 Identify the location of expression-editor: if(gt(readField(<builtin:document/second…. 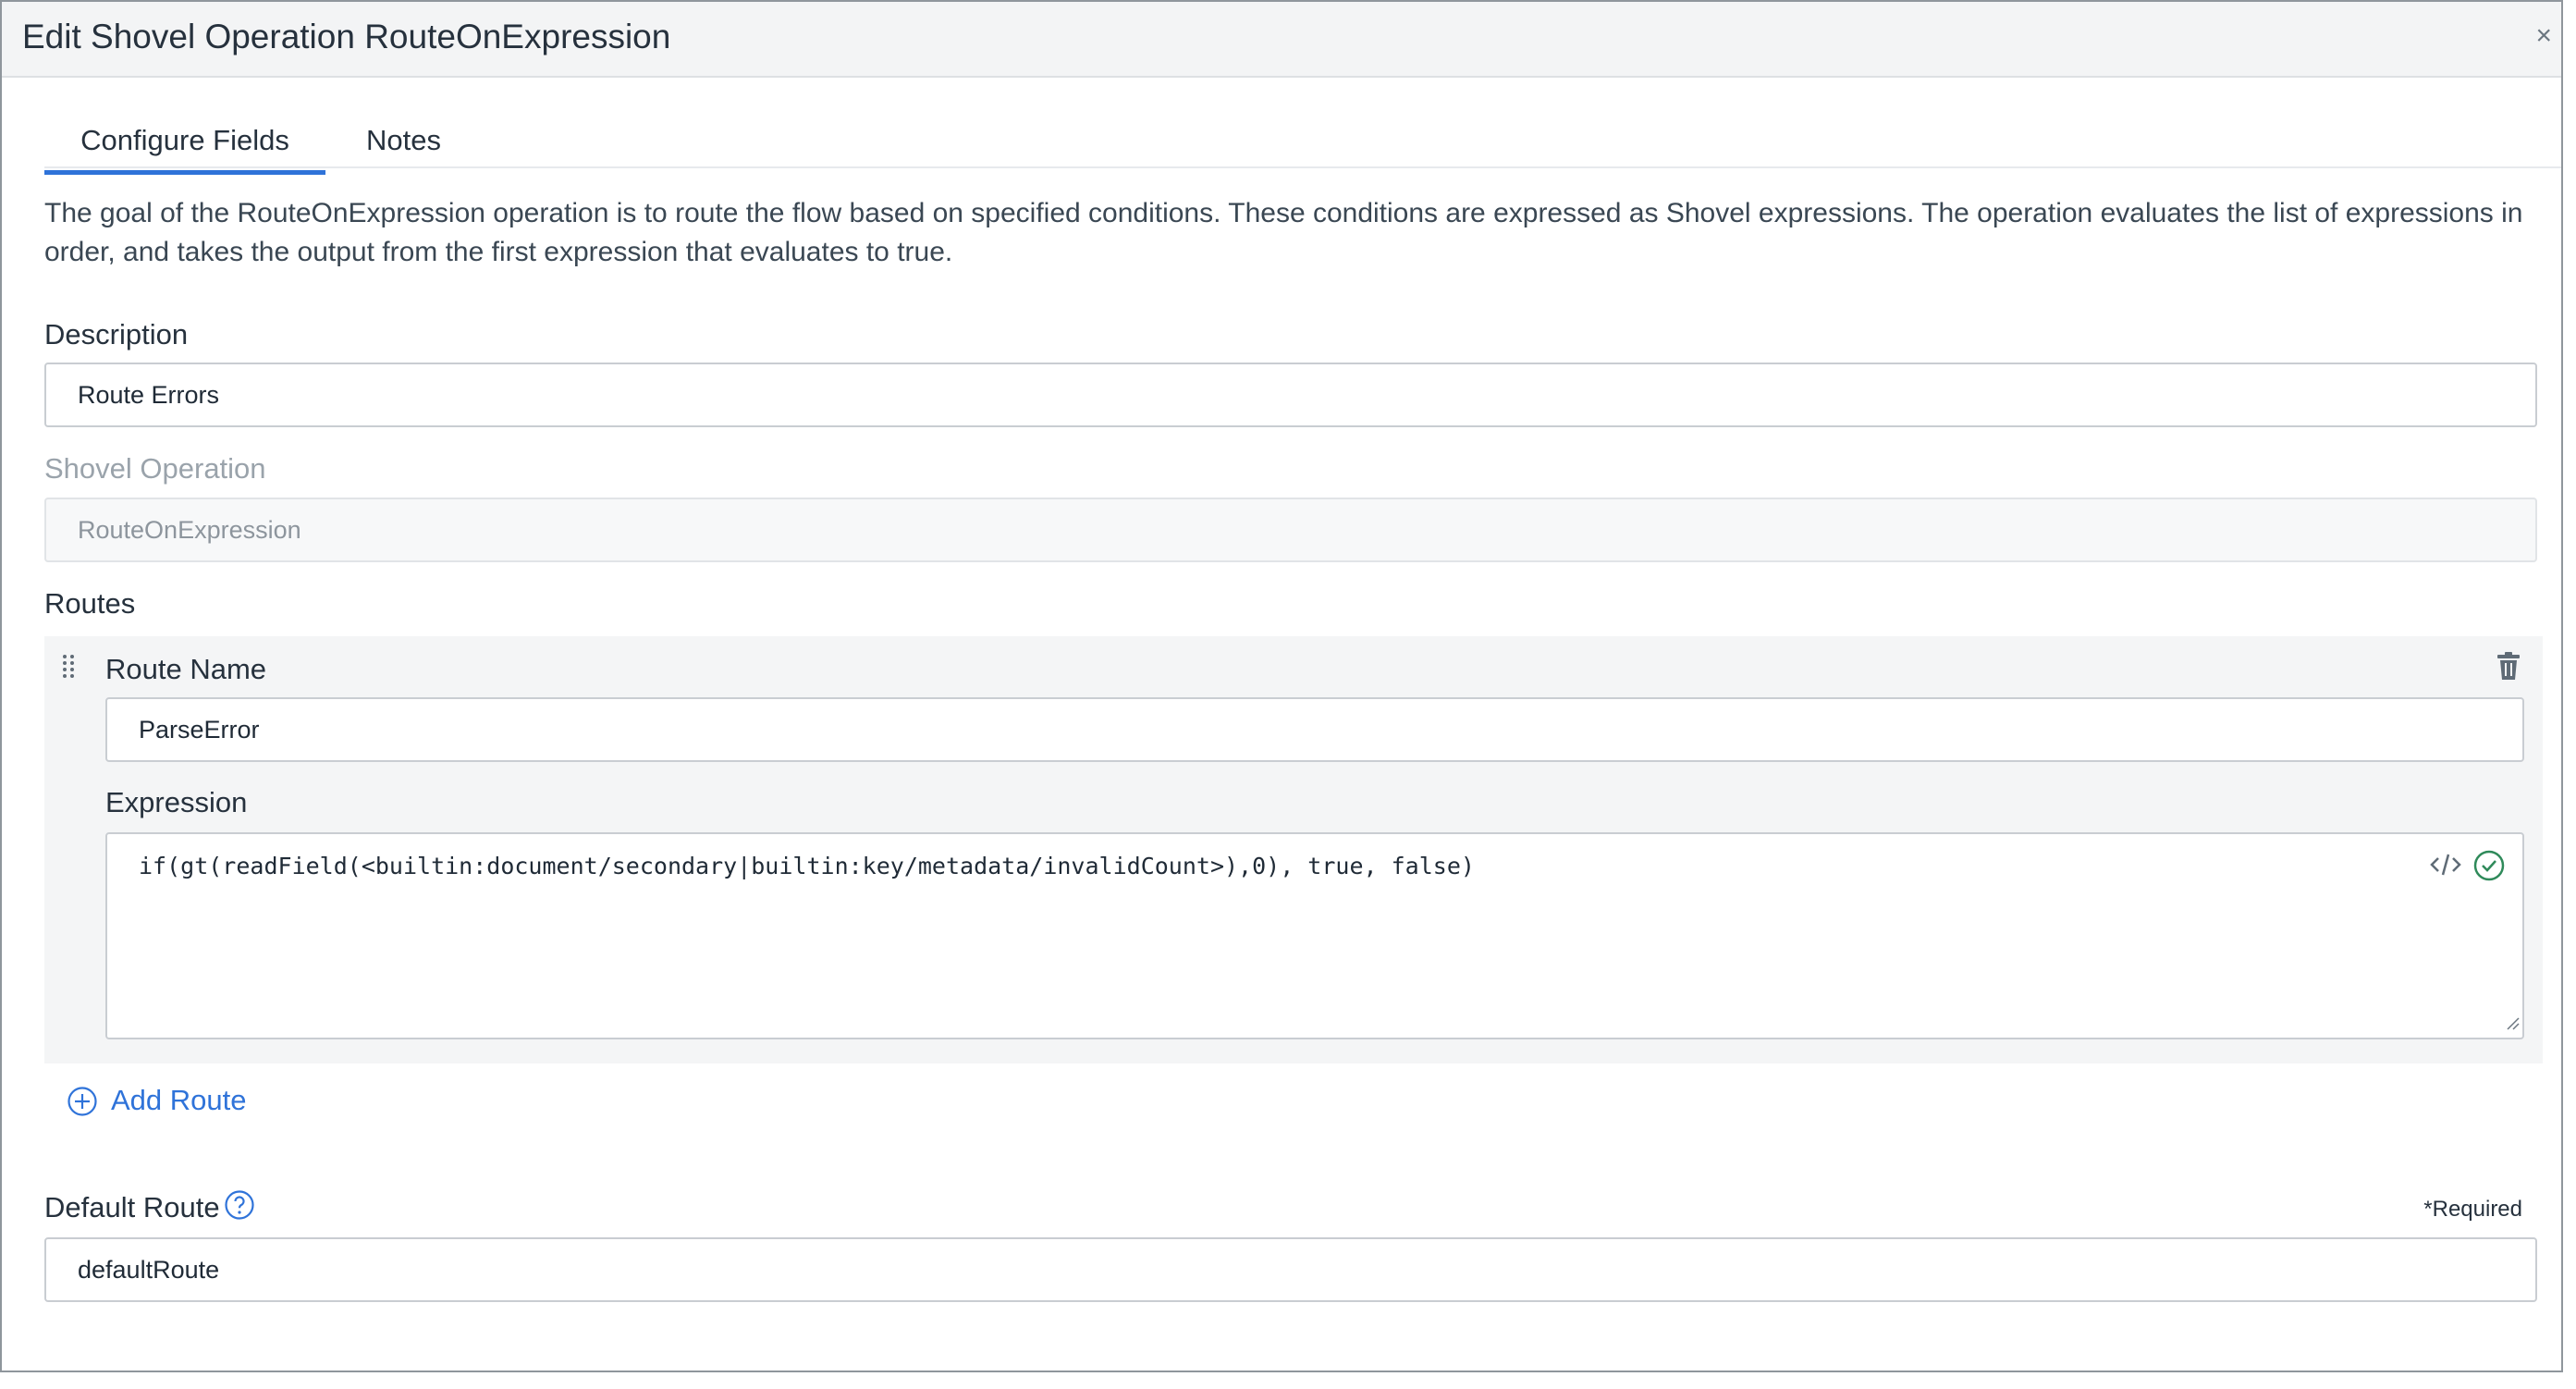
(1314, 936).